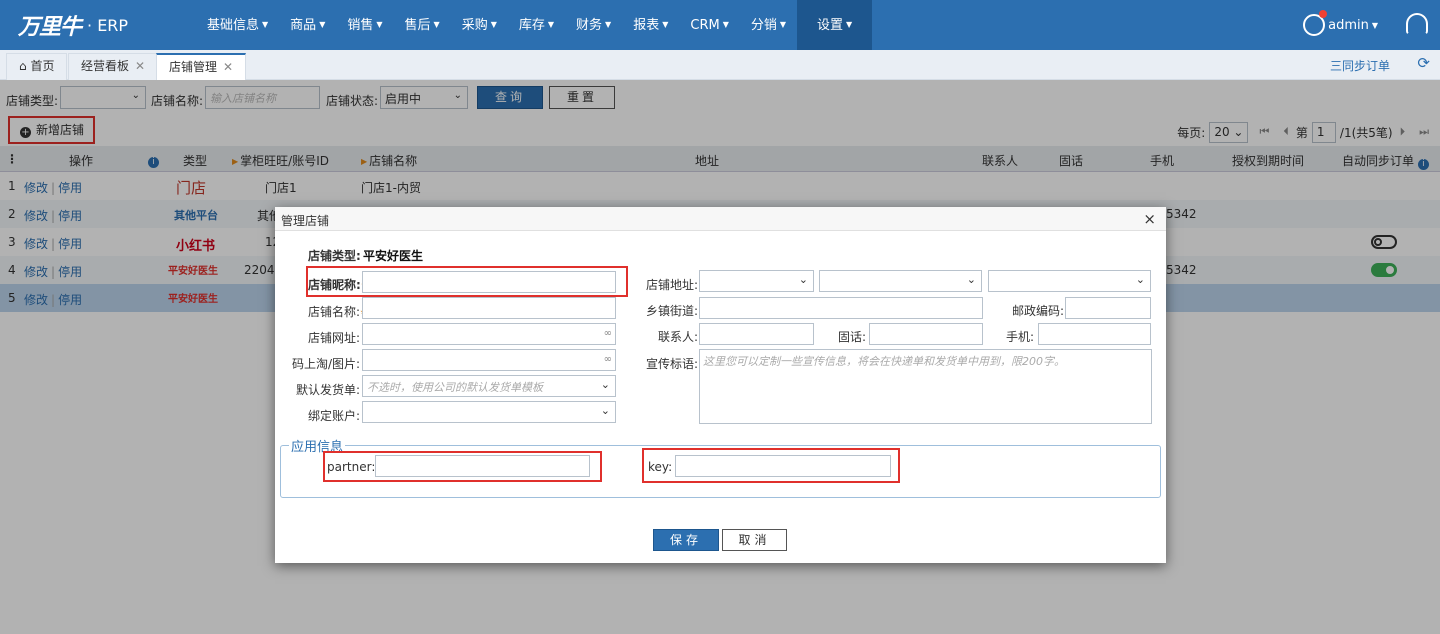 The height and width of the screenshot is (634, 1440). What do you see at coordinates (1069, 281) in the screenshot?
I see `district-select: ⌄` at bounding box center [1069, 281].